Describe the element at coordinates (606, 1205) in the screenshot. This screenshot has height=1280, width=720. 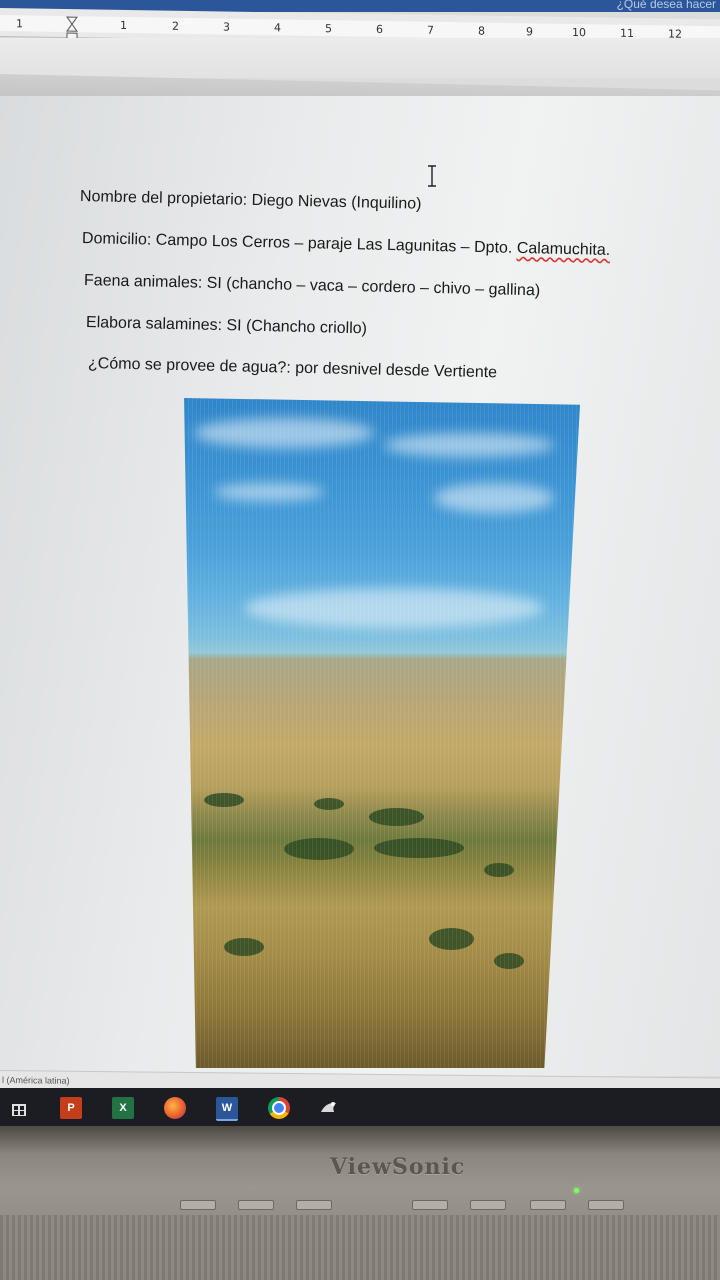
I see `monitor-power-button` at that location.